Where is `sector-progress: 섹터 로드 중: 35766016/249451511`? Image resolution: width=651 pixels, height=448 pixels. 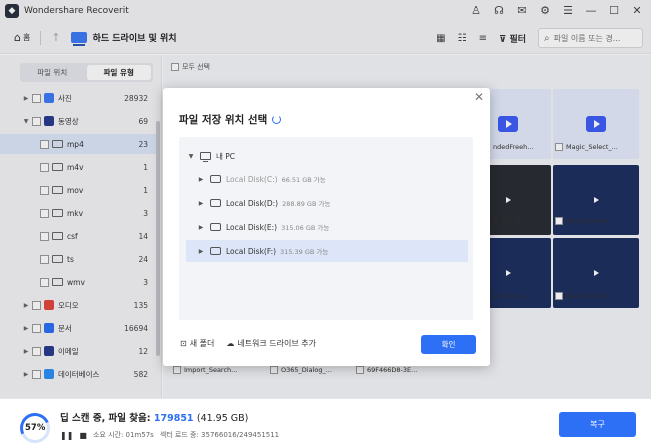
sector-progress: 섹터 로드 중: 35766016/249451511 is located at coordinates (219, 435).